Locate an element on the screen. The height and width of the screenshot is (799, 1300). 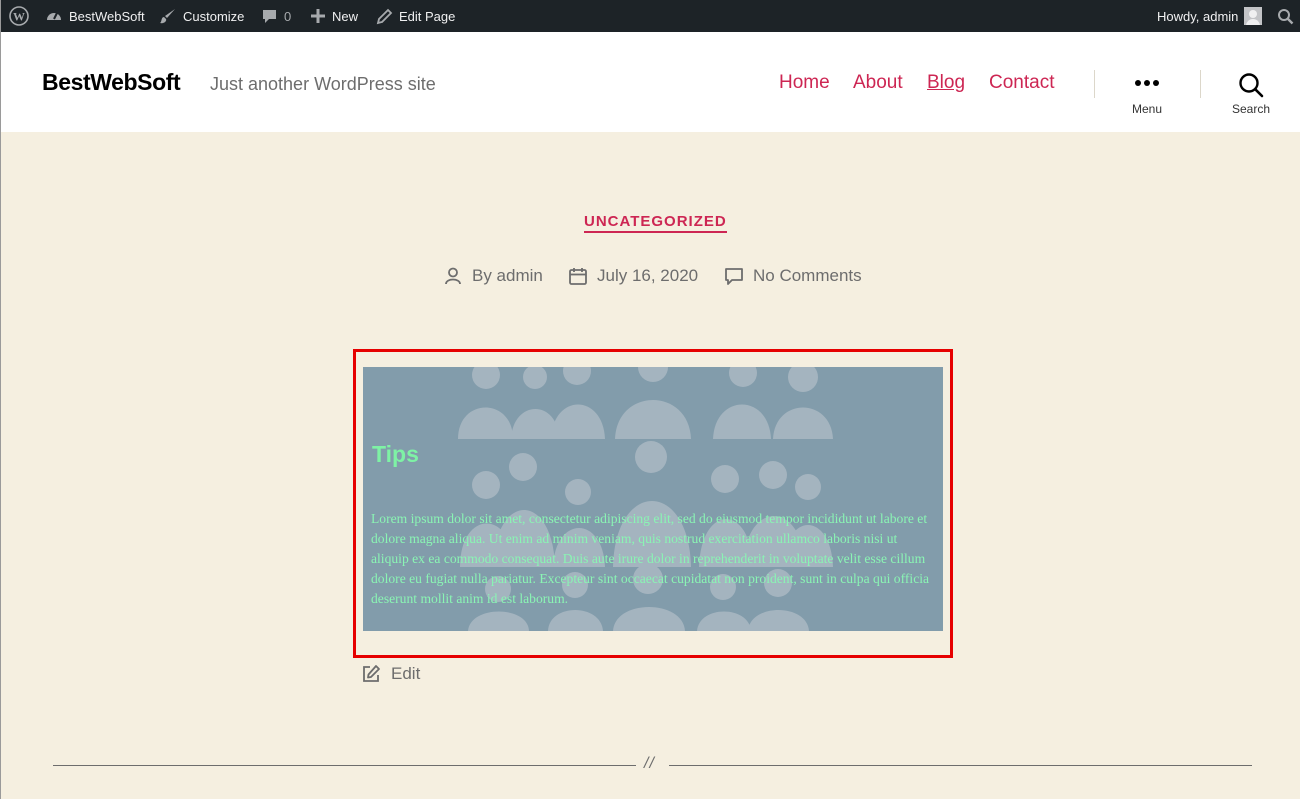
edit-post-label: Edit is located at coordinates (406, 673).